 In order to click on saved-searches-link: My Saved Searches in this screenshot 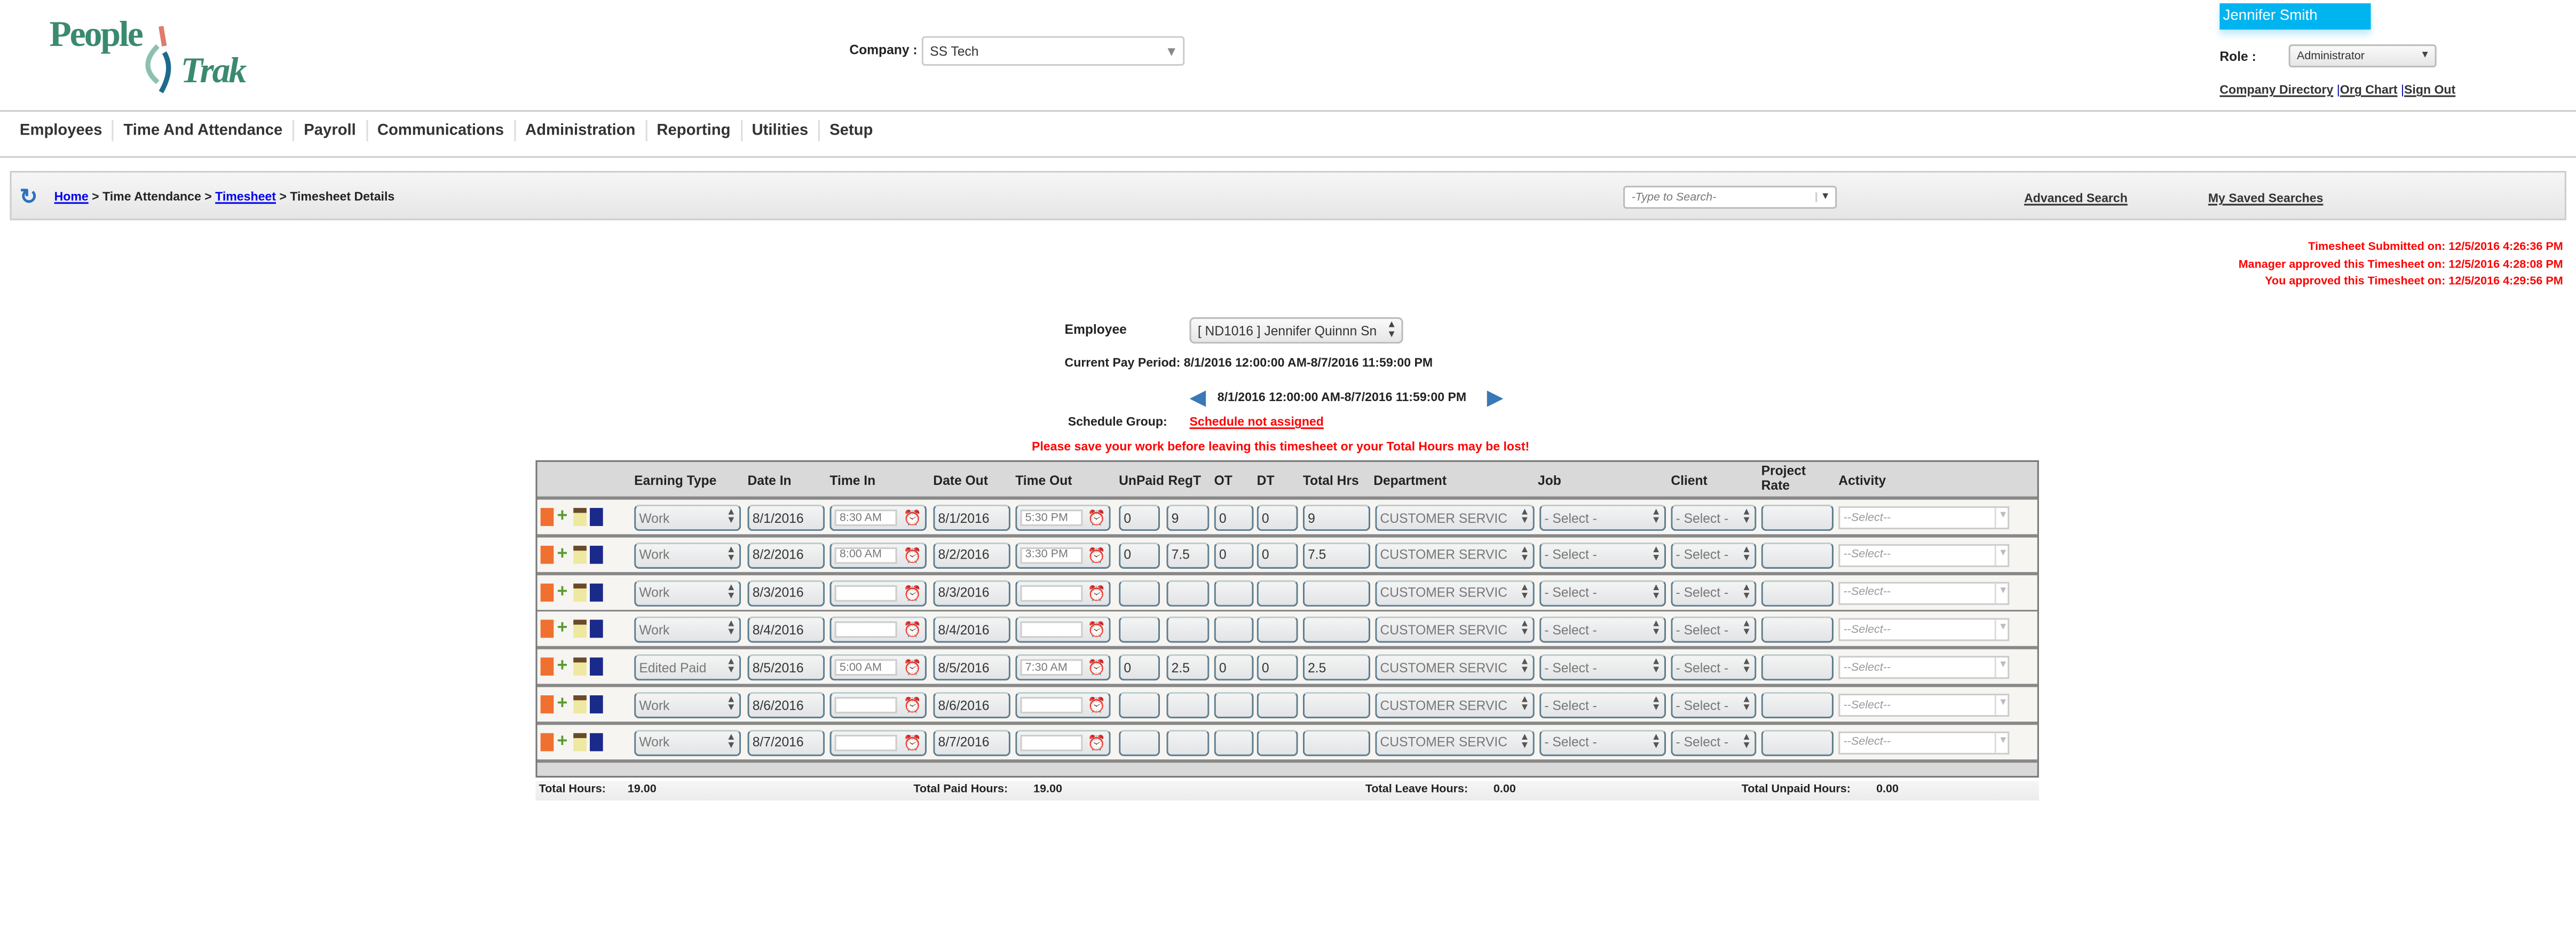, I will do `click(2266, 199)`.